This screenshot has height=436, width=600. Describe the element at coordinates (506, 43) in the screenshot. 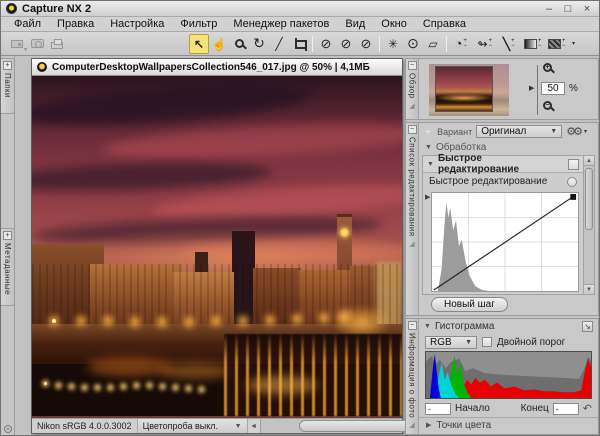

I see `brush-glyph: ╲` at that location.